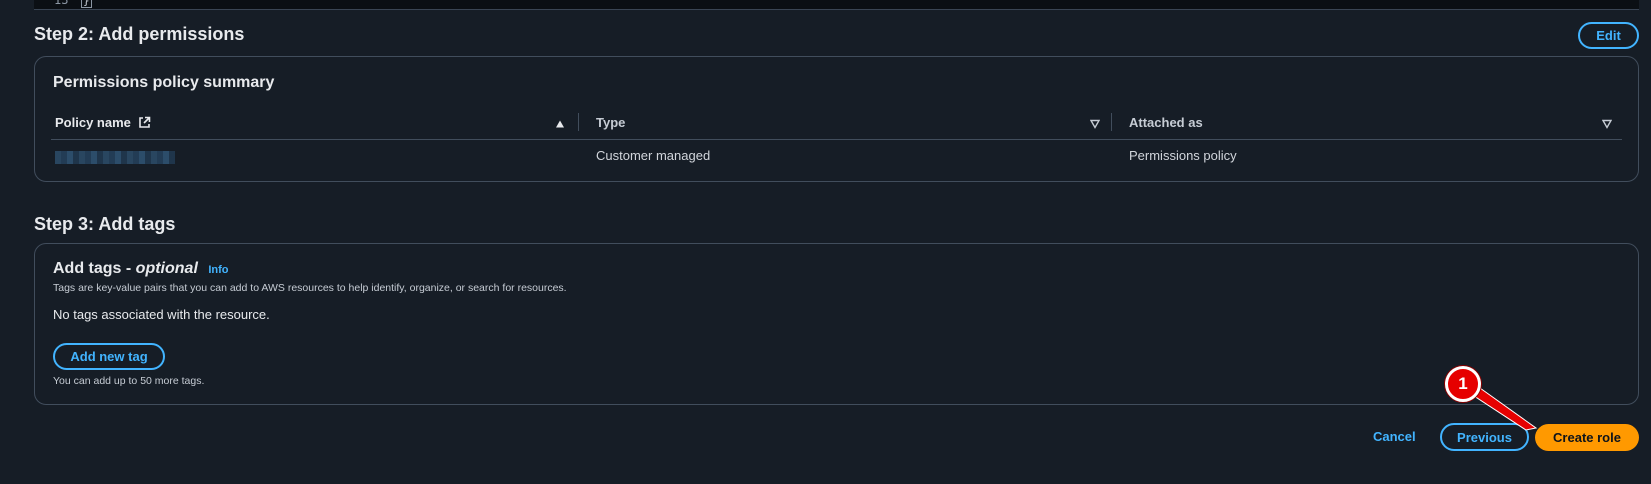 The width and height of the screenshot is (1651, 484). Describe the element at coordinates (86, 4) in the screenshot. I see `code-text: }` at that location.